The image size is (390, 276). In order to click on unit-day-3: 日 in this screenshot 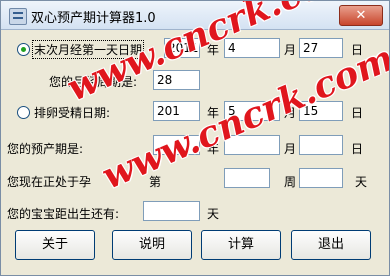, I will do `click(357, 149)`.